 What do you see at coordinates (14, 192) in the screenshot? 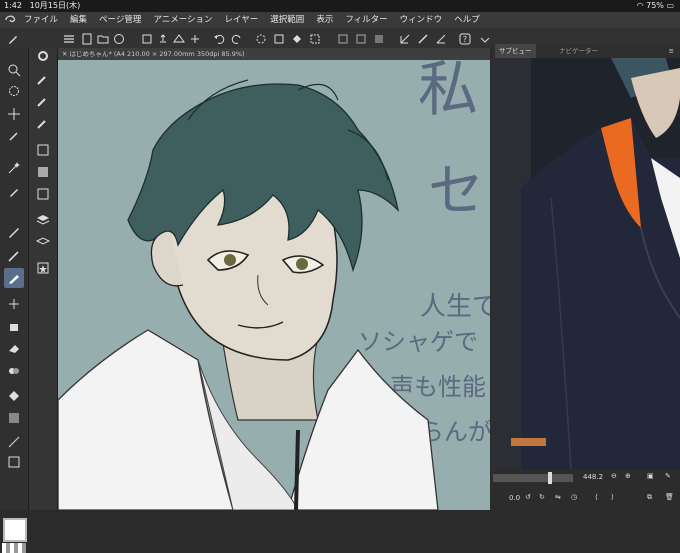
I see `eyedropper-icon` at bounding box center [14, 192].